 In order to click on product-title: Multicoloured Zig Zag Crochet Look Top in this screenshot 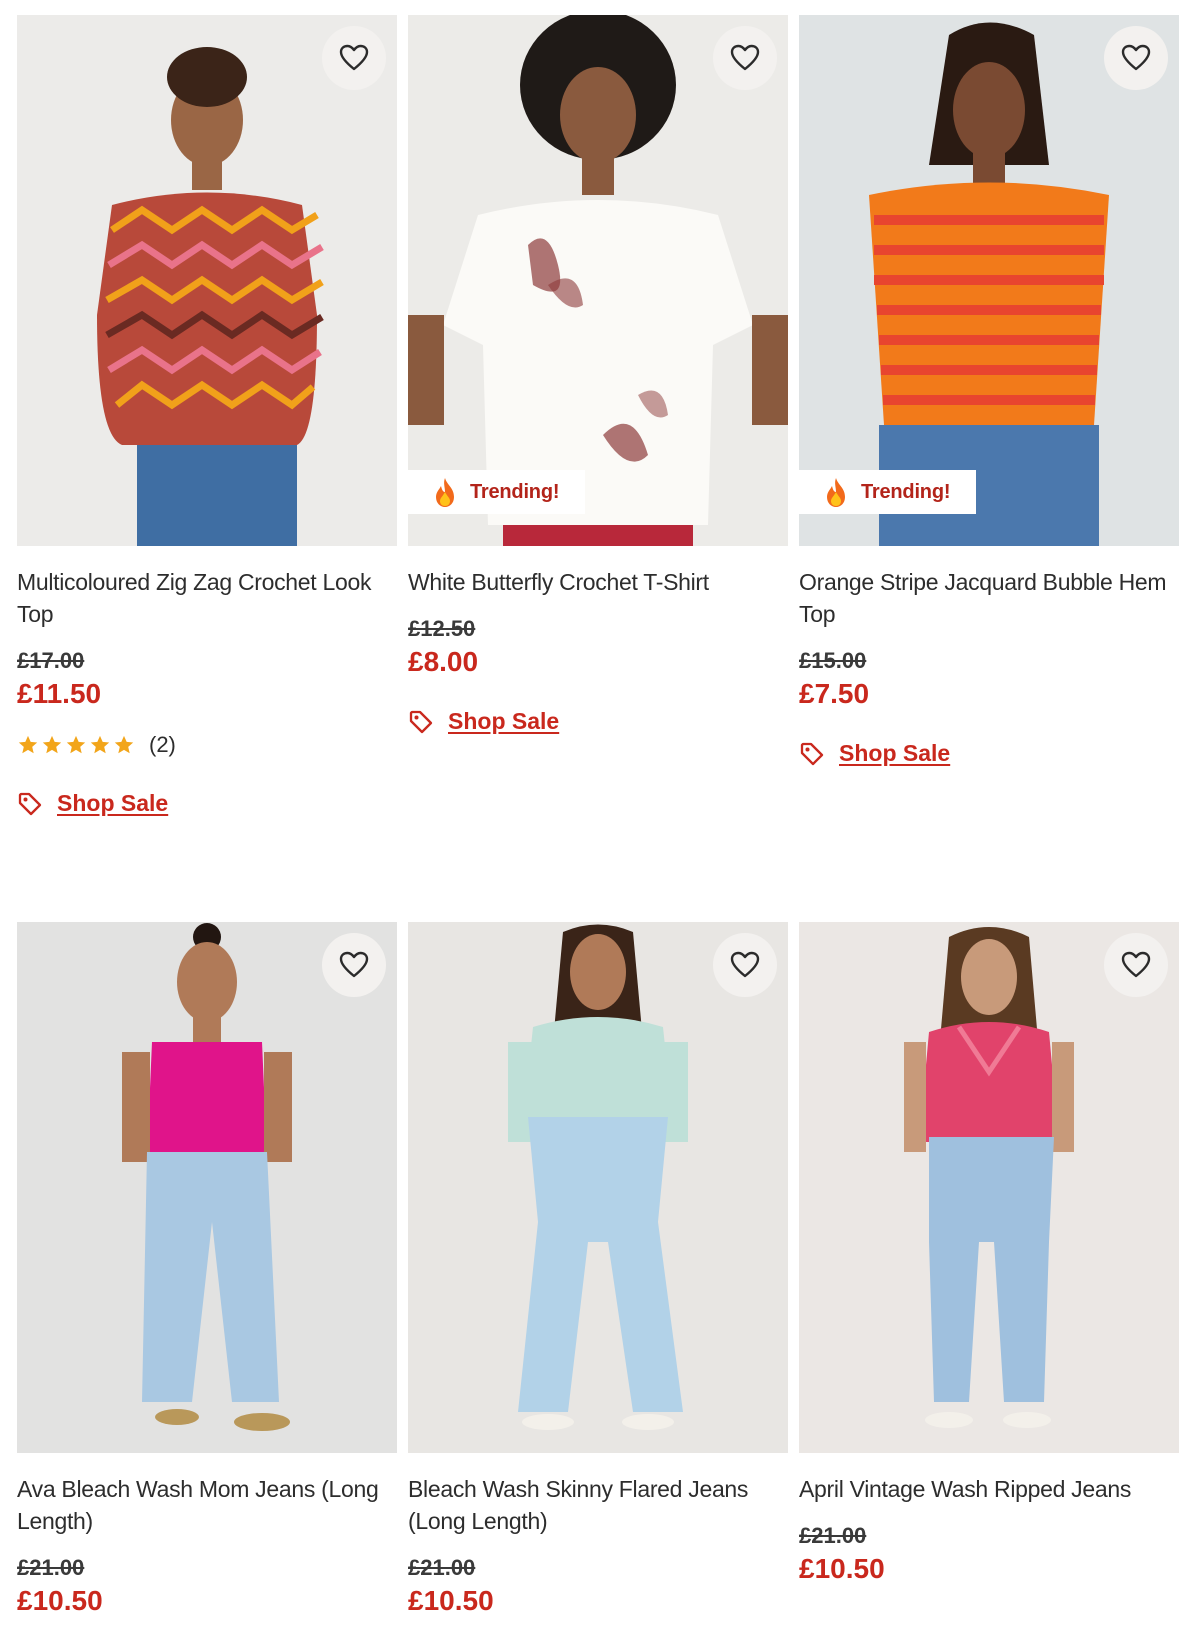, I will do `click(207, 598)`.